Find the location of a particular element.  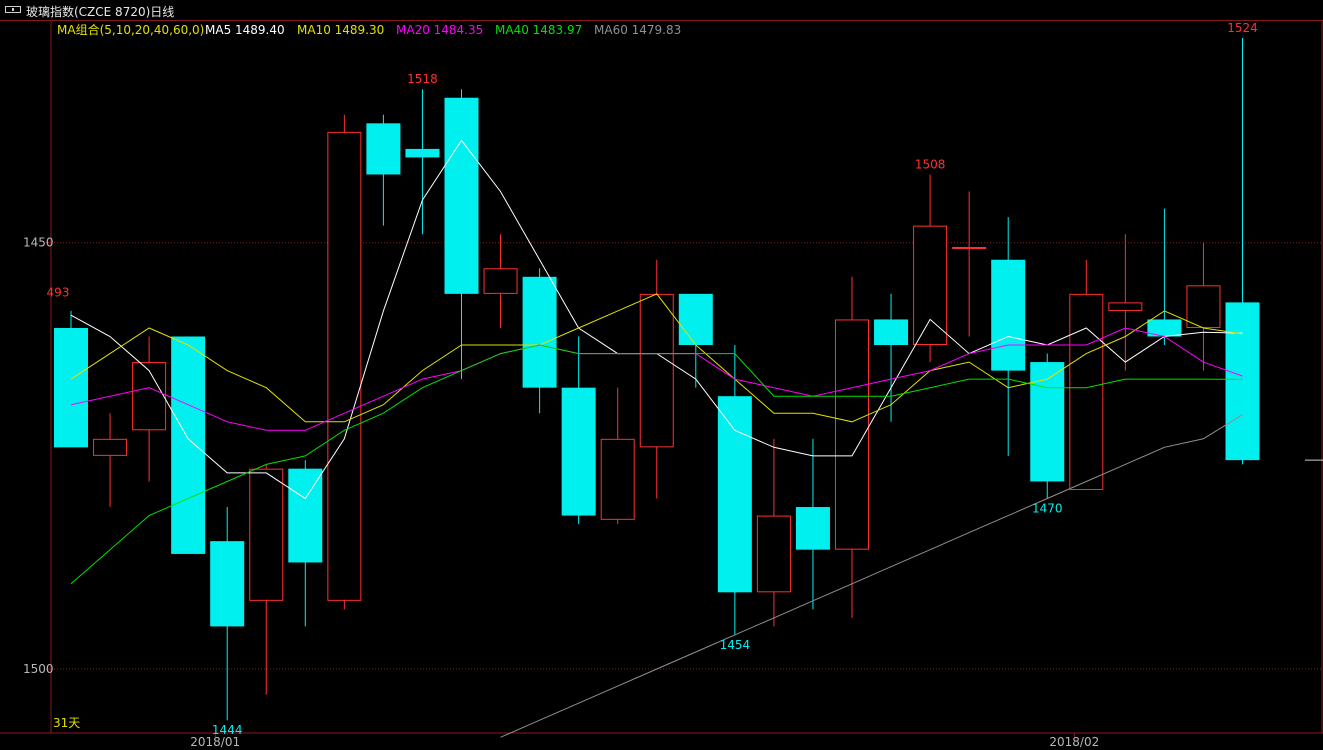

extreme-label: 1524 is located at coordinates (1242, 28).